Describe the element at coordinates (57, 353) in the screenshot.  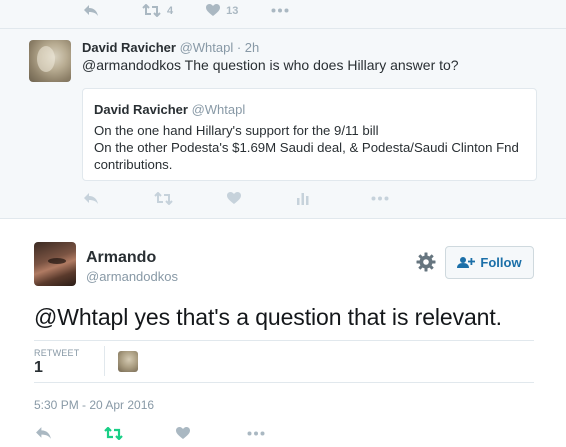
I see `retweet-stat-label: RETWEET` at that location.